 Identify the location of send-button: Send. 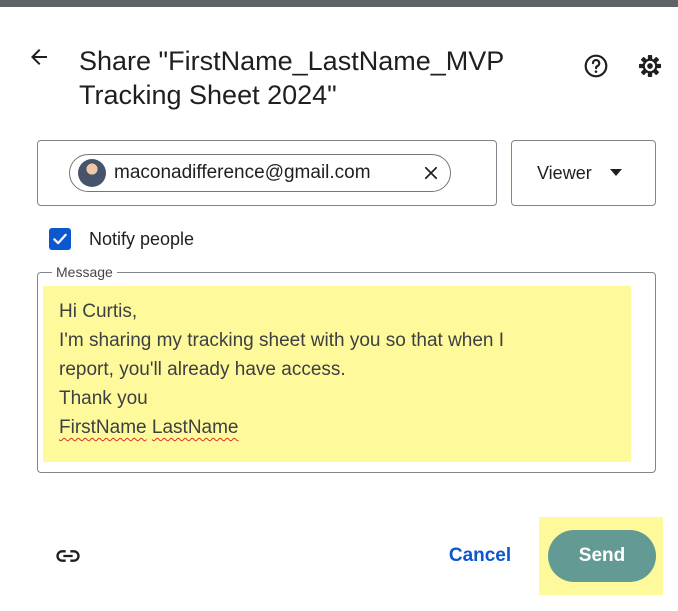
(602, 556).